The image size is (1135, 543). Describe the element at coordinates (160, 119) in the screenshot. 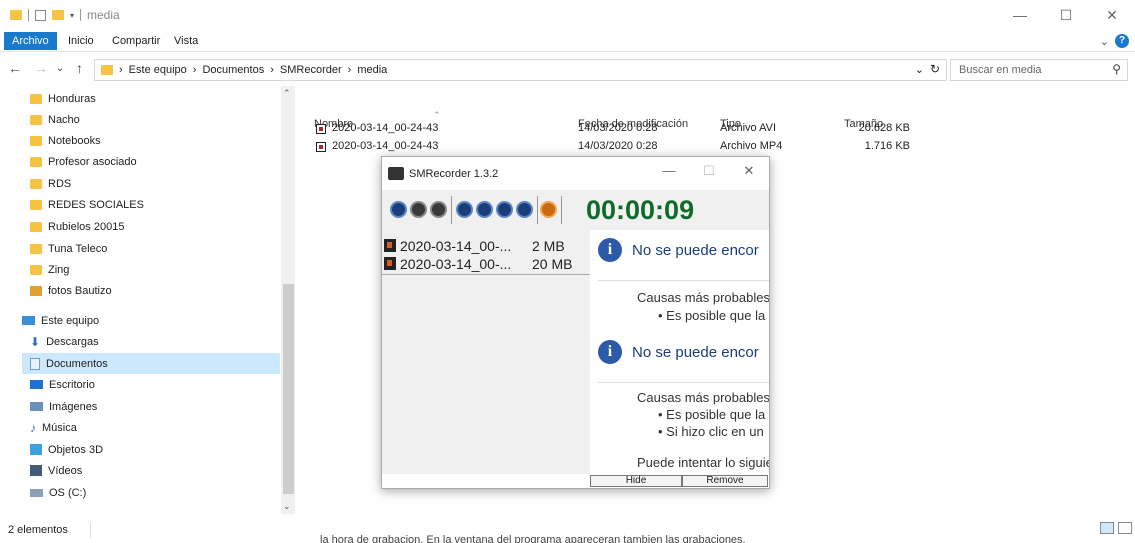

I see `nav-item-nacho: Nacho` at that location.